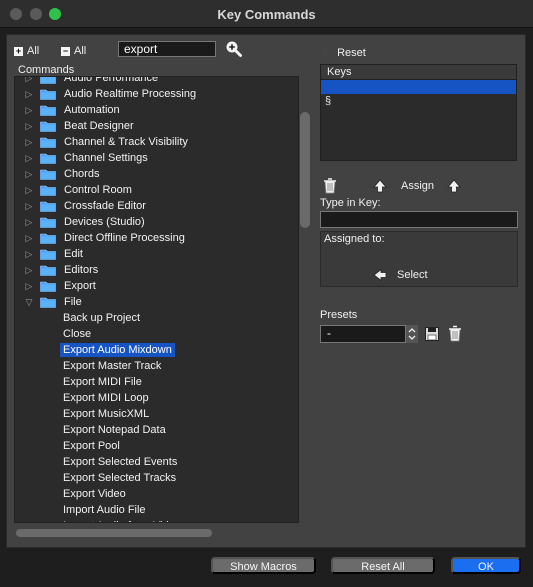  Describe the element at coordinates (156, 398) in the screenshot. I see `command-item: Export MIDI Loop` at that location.